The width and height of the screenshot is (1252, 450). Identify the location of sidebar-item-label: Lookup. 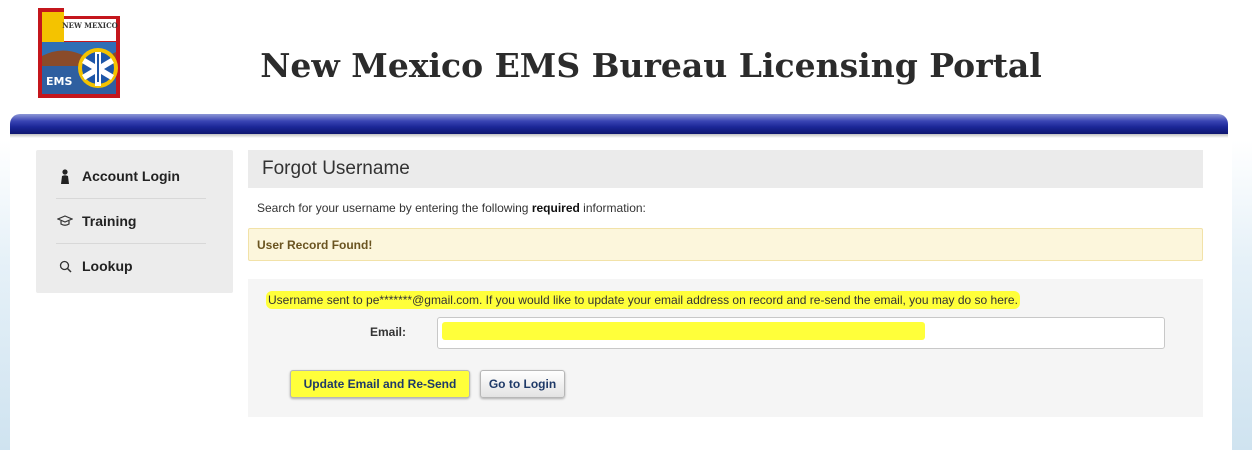
(107, 266).